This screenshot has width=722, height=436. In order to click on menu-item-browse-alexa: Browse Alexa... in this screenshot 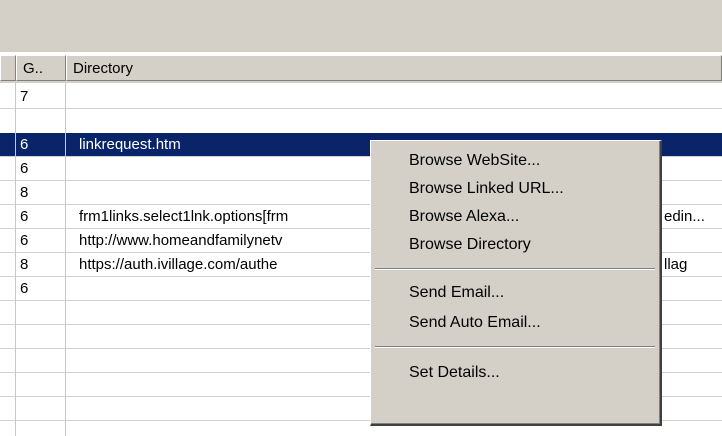, I will do `click(464, 217)`.